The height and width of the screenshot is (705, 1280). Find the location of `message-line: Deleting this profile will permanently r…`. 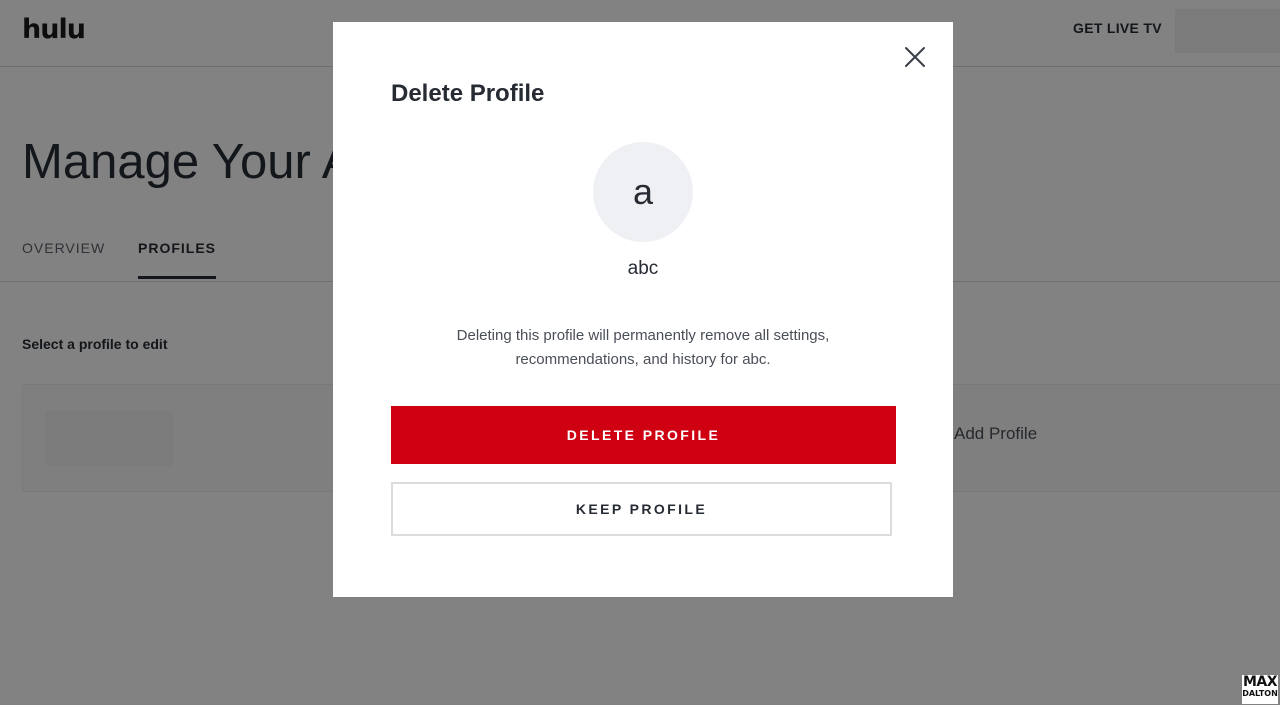

message-line: Deleting this profile will permanently r… is located at coordinates (643, 335).